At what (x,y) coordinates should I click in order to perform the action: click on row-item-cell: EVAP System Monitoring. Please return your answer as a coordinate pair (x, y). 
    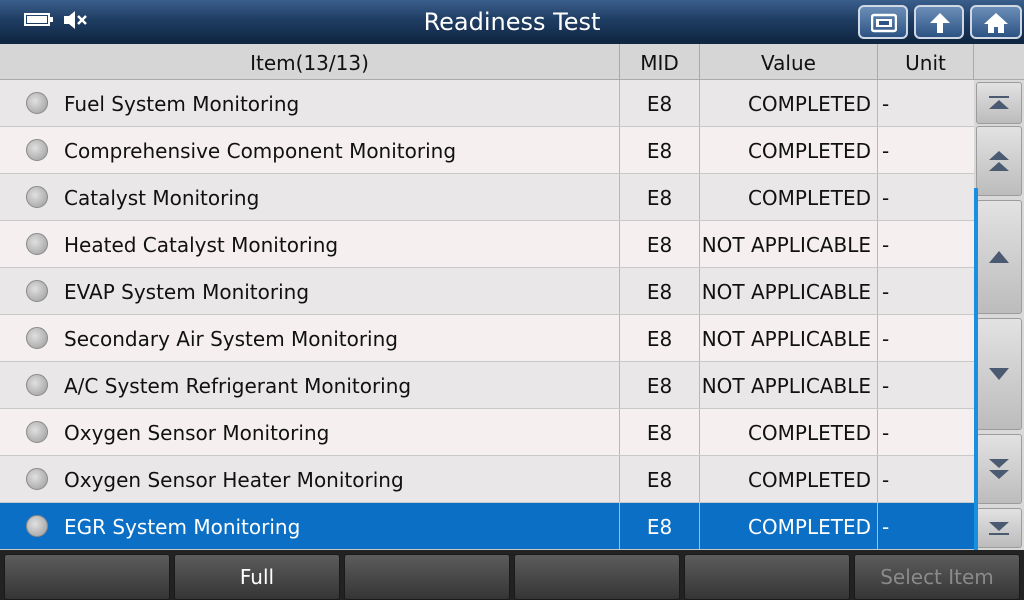
    Looking at the image, I should click on (310, 291).